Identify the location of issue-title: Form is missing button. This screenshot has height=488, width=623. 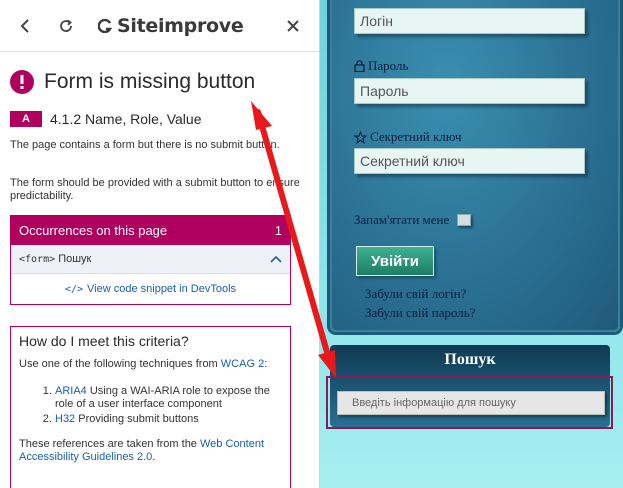
(150, 81).